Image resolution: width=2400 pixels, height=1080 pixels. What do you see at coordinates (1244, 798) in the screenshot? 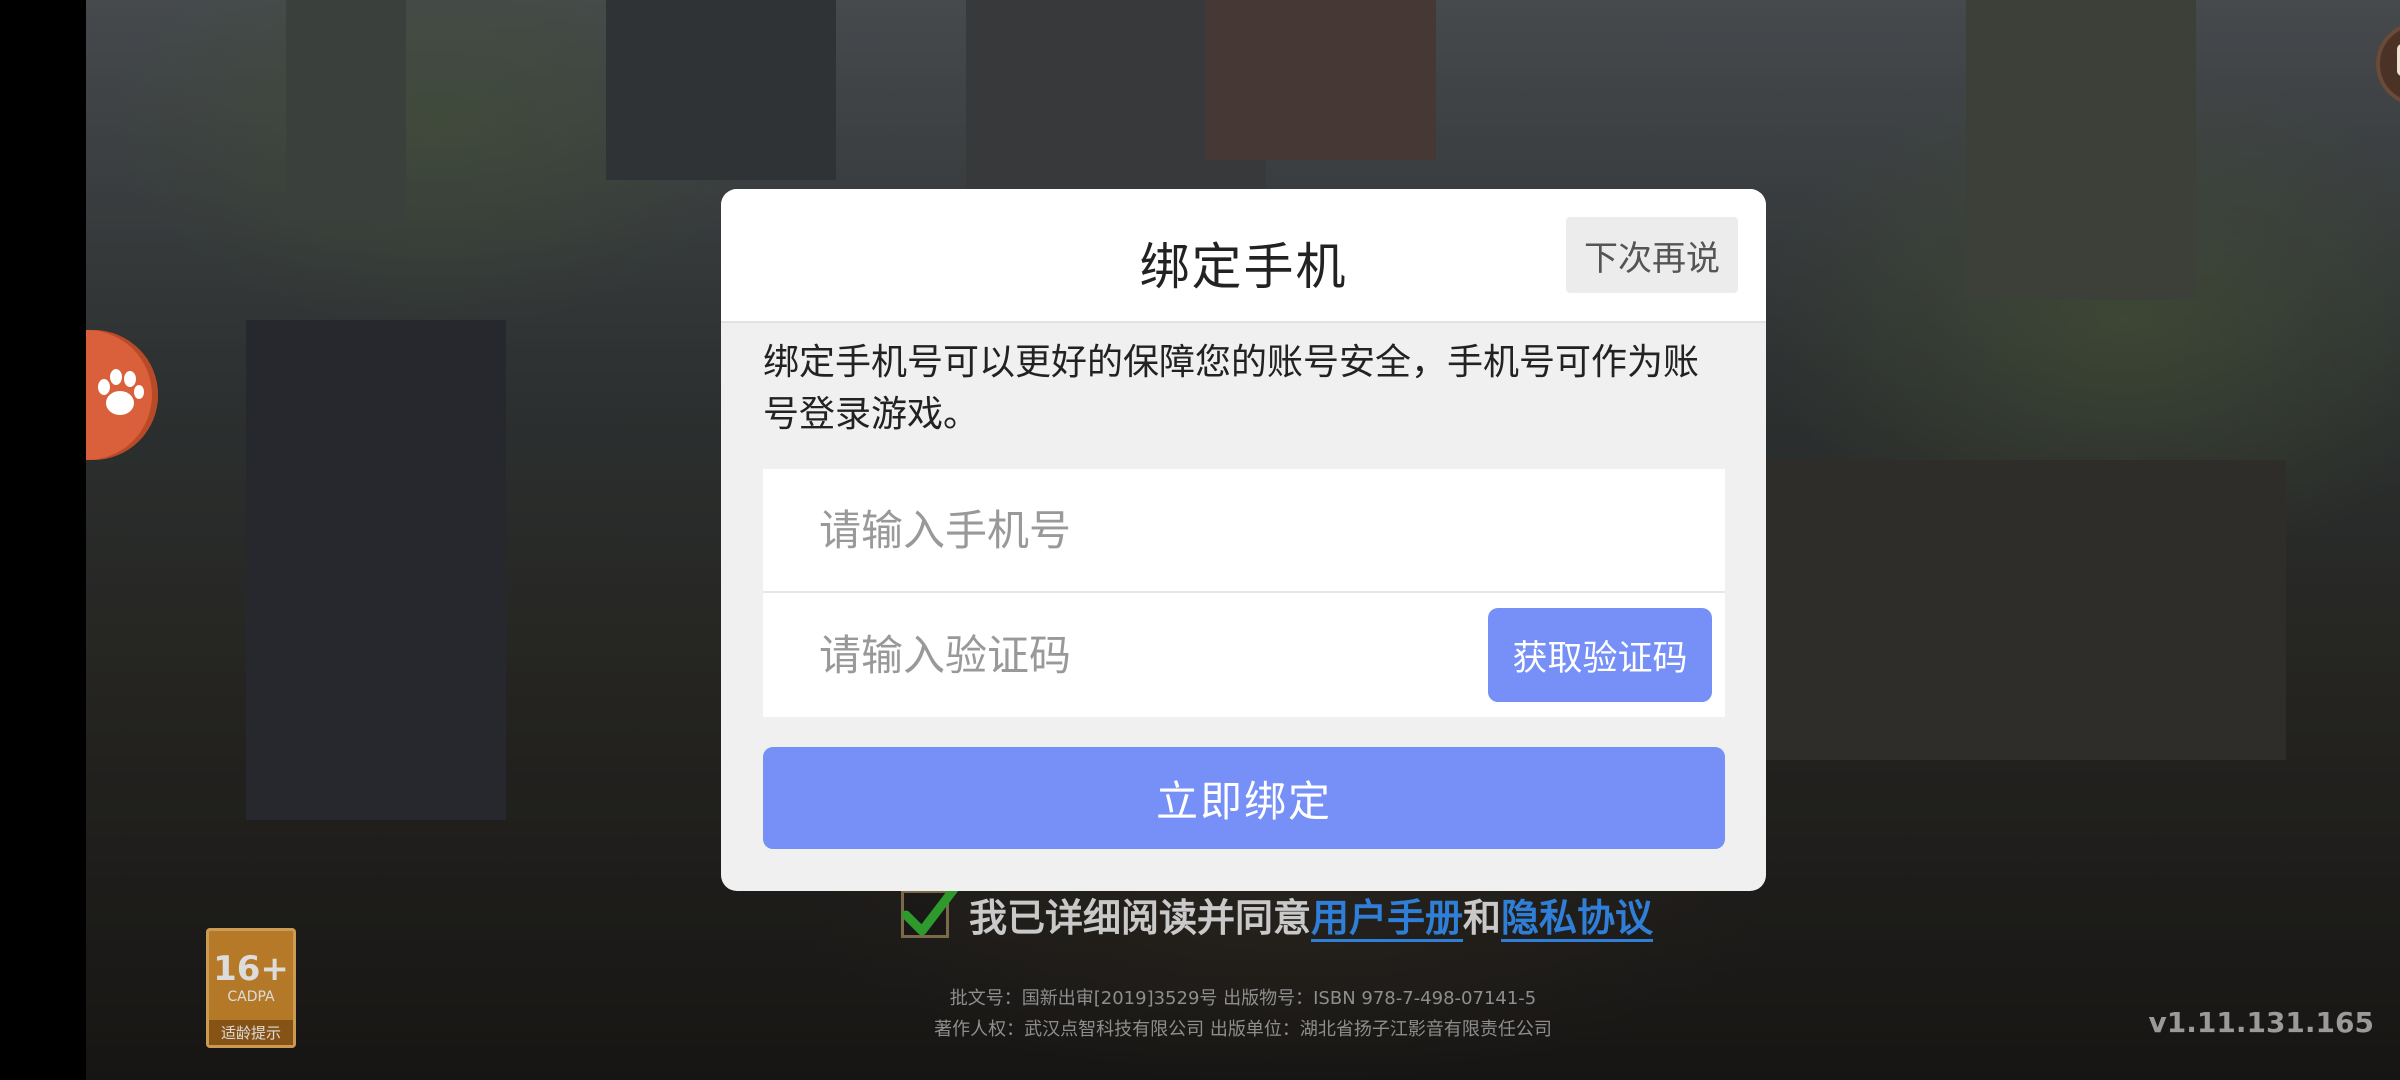
I see `bind-now-button: 立即绑定` at bounding box center [1244, 798].